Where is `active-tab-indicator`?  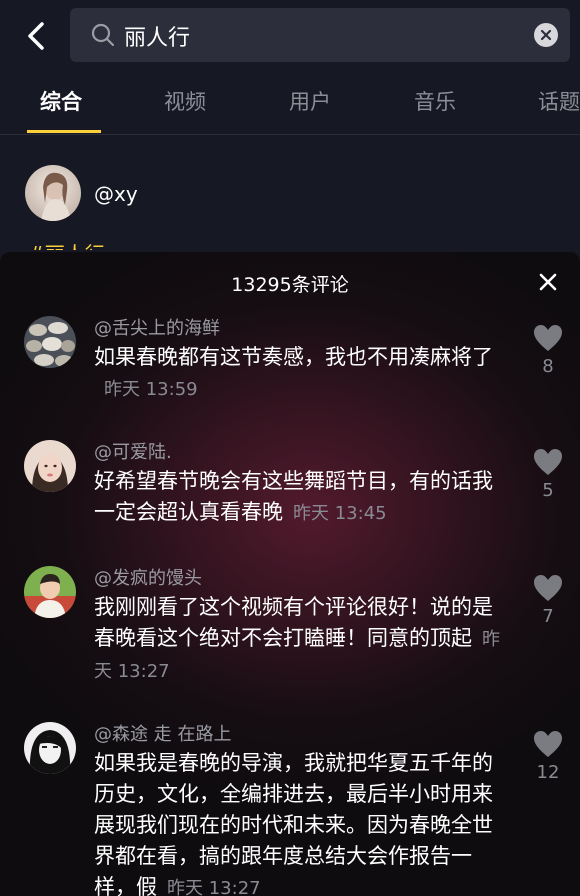 active-tab-indicator is located at coordinates (64, 131).